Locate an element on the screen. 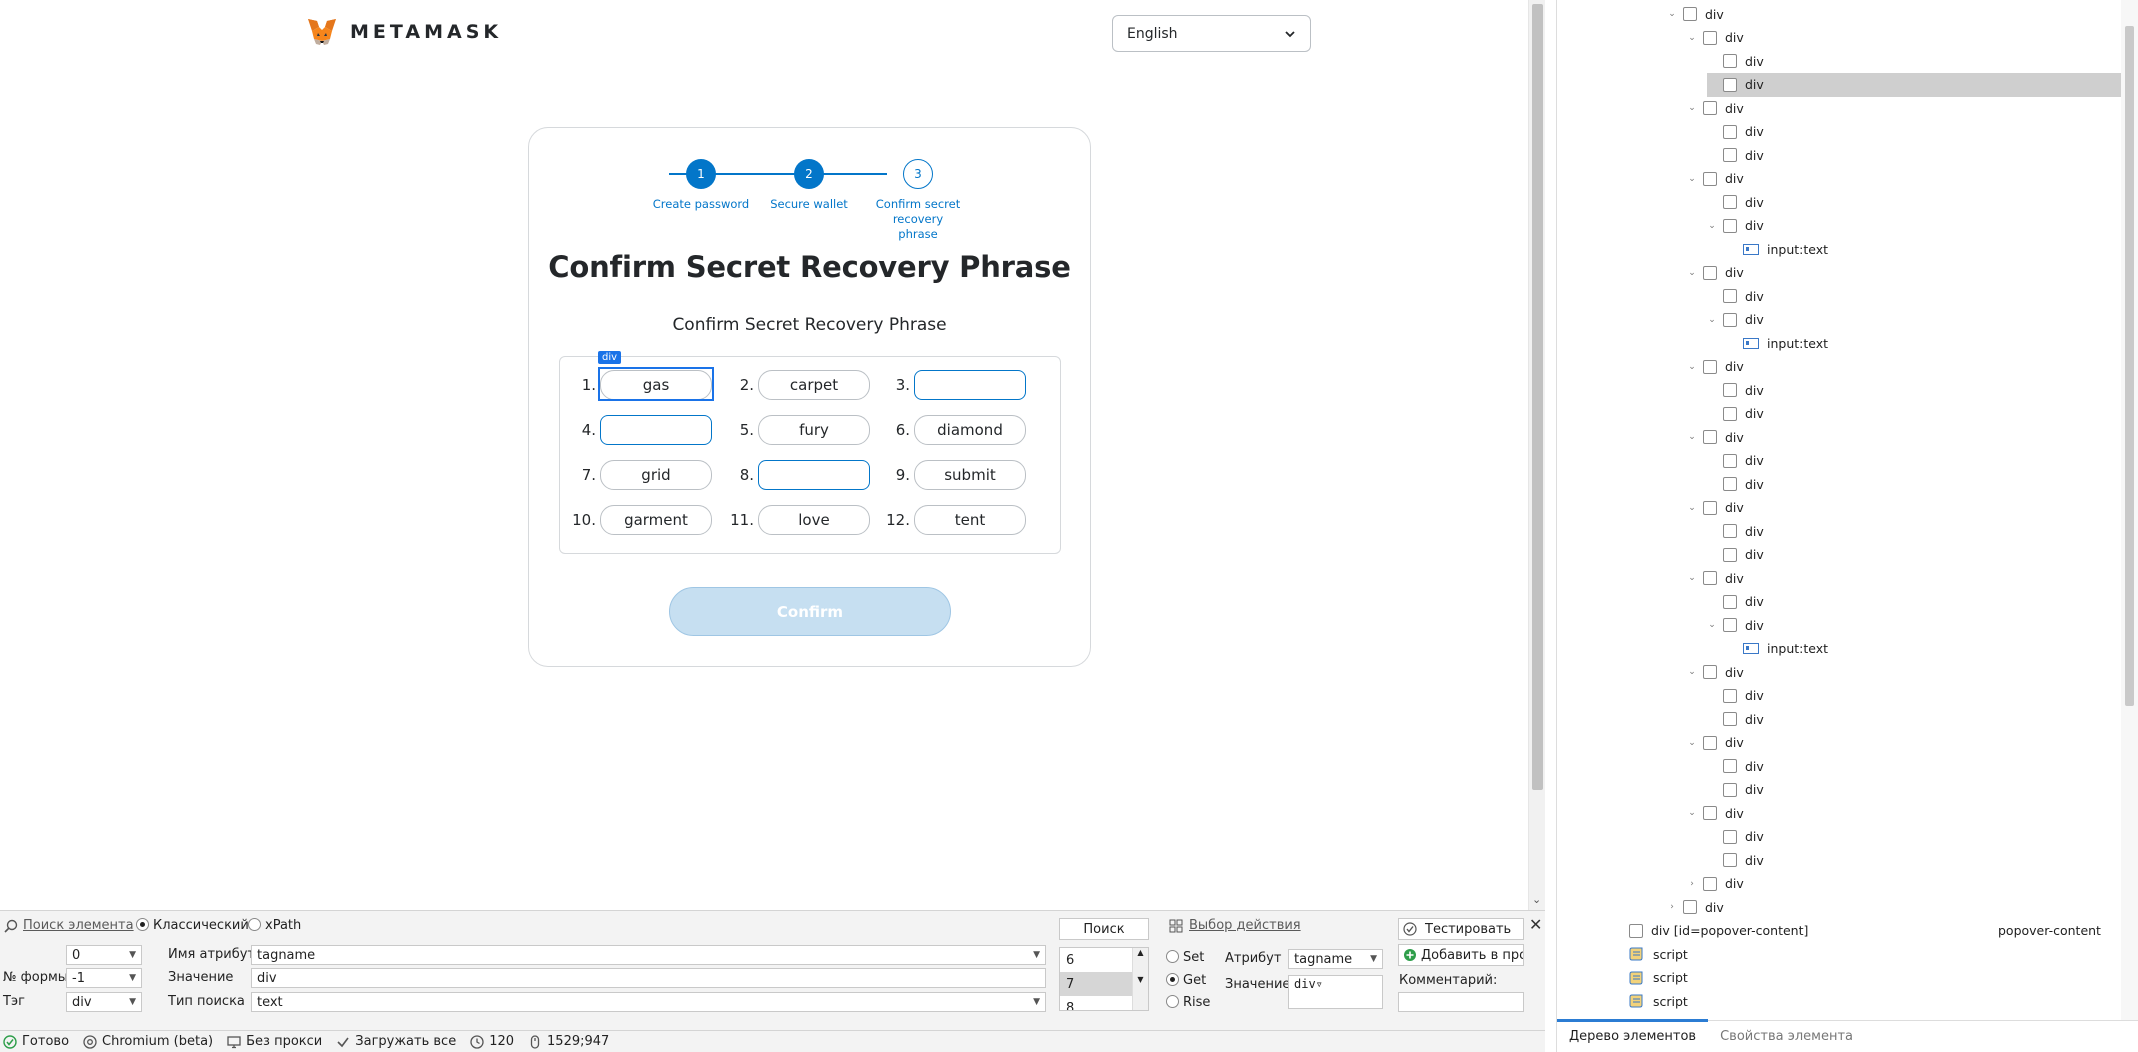 The height and width of the screenshot is (1052, 2138). search-element-link: Поиск элемента is located at coordinates (78, 925).